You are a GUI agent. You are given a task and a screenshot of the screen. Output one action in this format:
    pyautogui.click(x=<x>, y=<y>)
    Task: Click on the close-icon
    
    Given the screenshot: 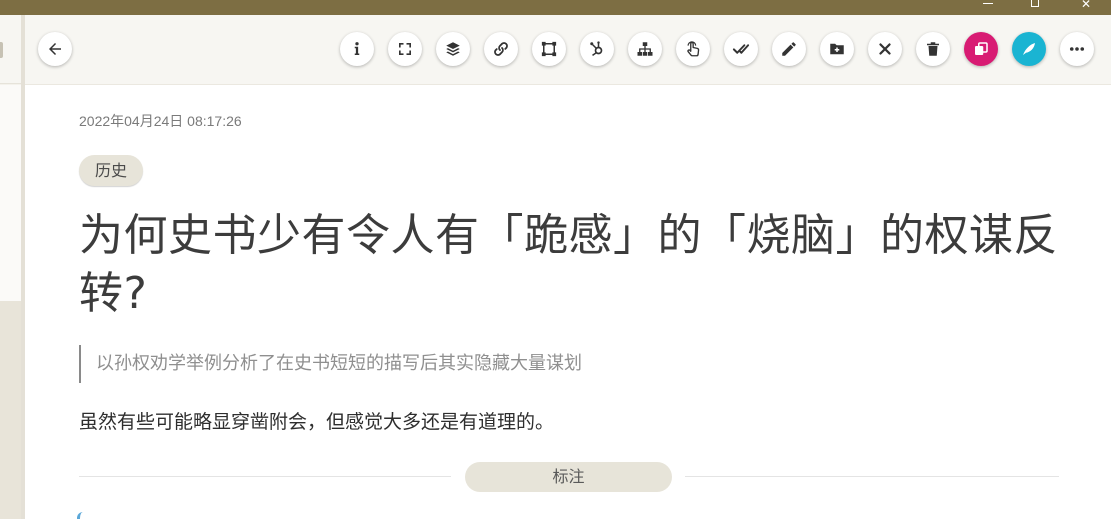 What is the action you would take?
    pyautogui.click(x=885, y=49)
    